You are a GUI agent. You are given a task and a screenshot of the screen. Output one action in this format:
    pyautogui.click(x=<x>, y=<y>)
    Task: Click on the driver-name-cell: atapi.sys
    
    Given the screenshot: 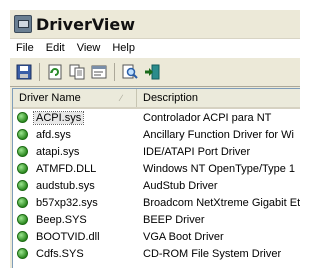 What is the action you would take?
    pyautogui.click(x=75, y=152)
    